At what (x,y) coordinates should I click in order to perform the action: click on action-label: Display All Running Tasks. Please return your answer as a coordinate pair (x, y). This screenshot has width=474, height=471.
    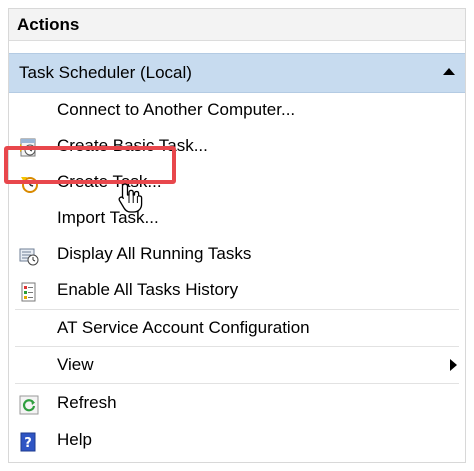
    Looking at the image, I should click on (154, 253).